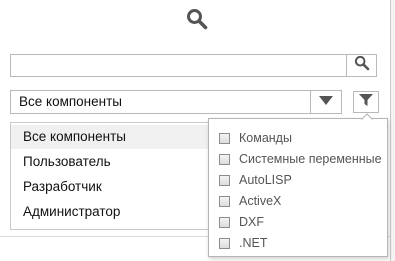  What do you see at coordinates (178, 65) in the screenshot?
I see `search-input` at bounding box center [178, 65].